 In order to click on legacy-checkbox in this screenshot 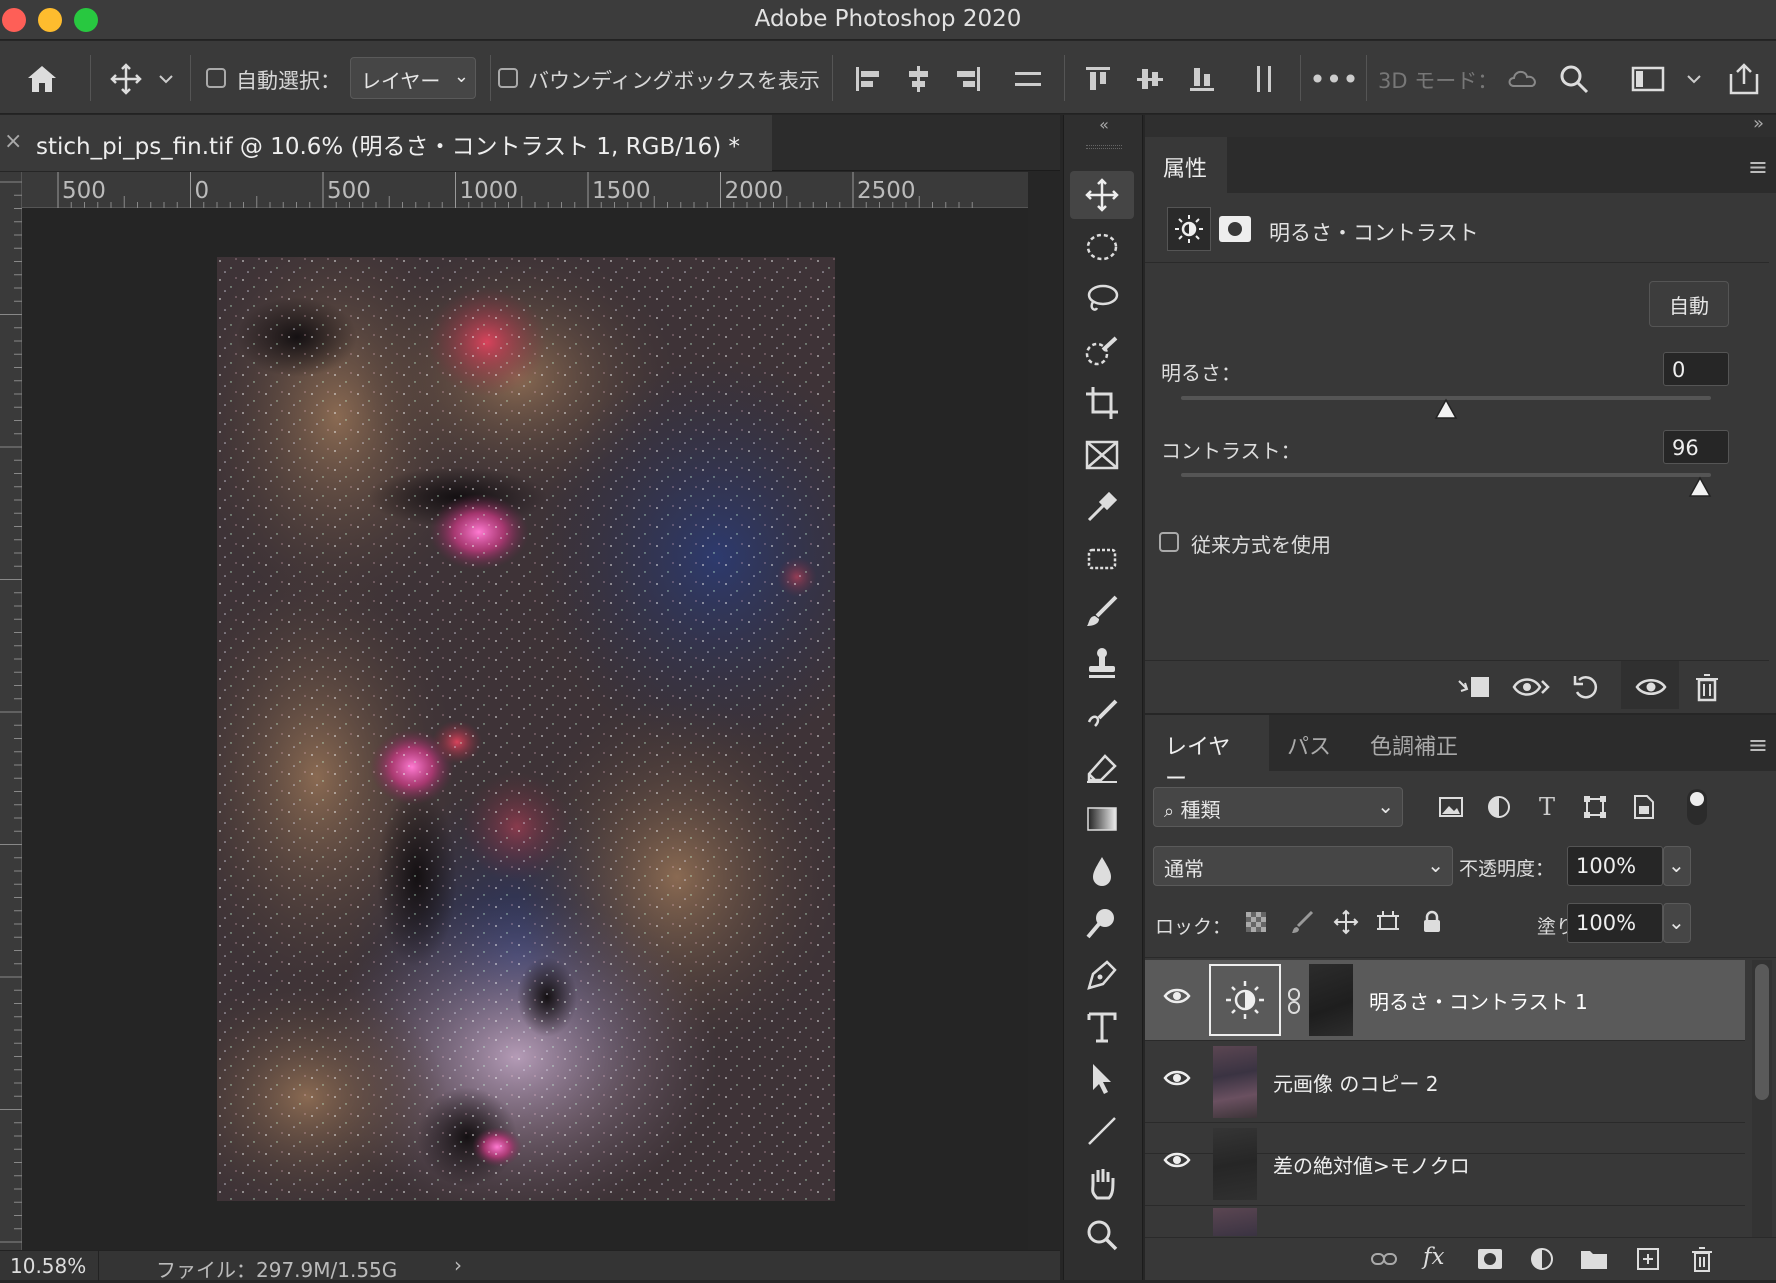, I will do `click(1169, 542)`.